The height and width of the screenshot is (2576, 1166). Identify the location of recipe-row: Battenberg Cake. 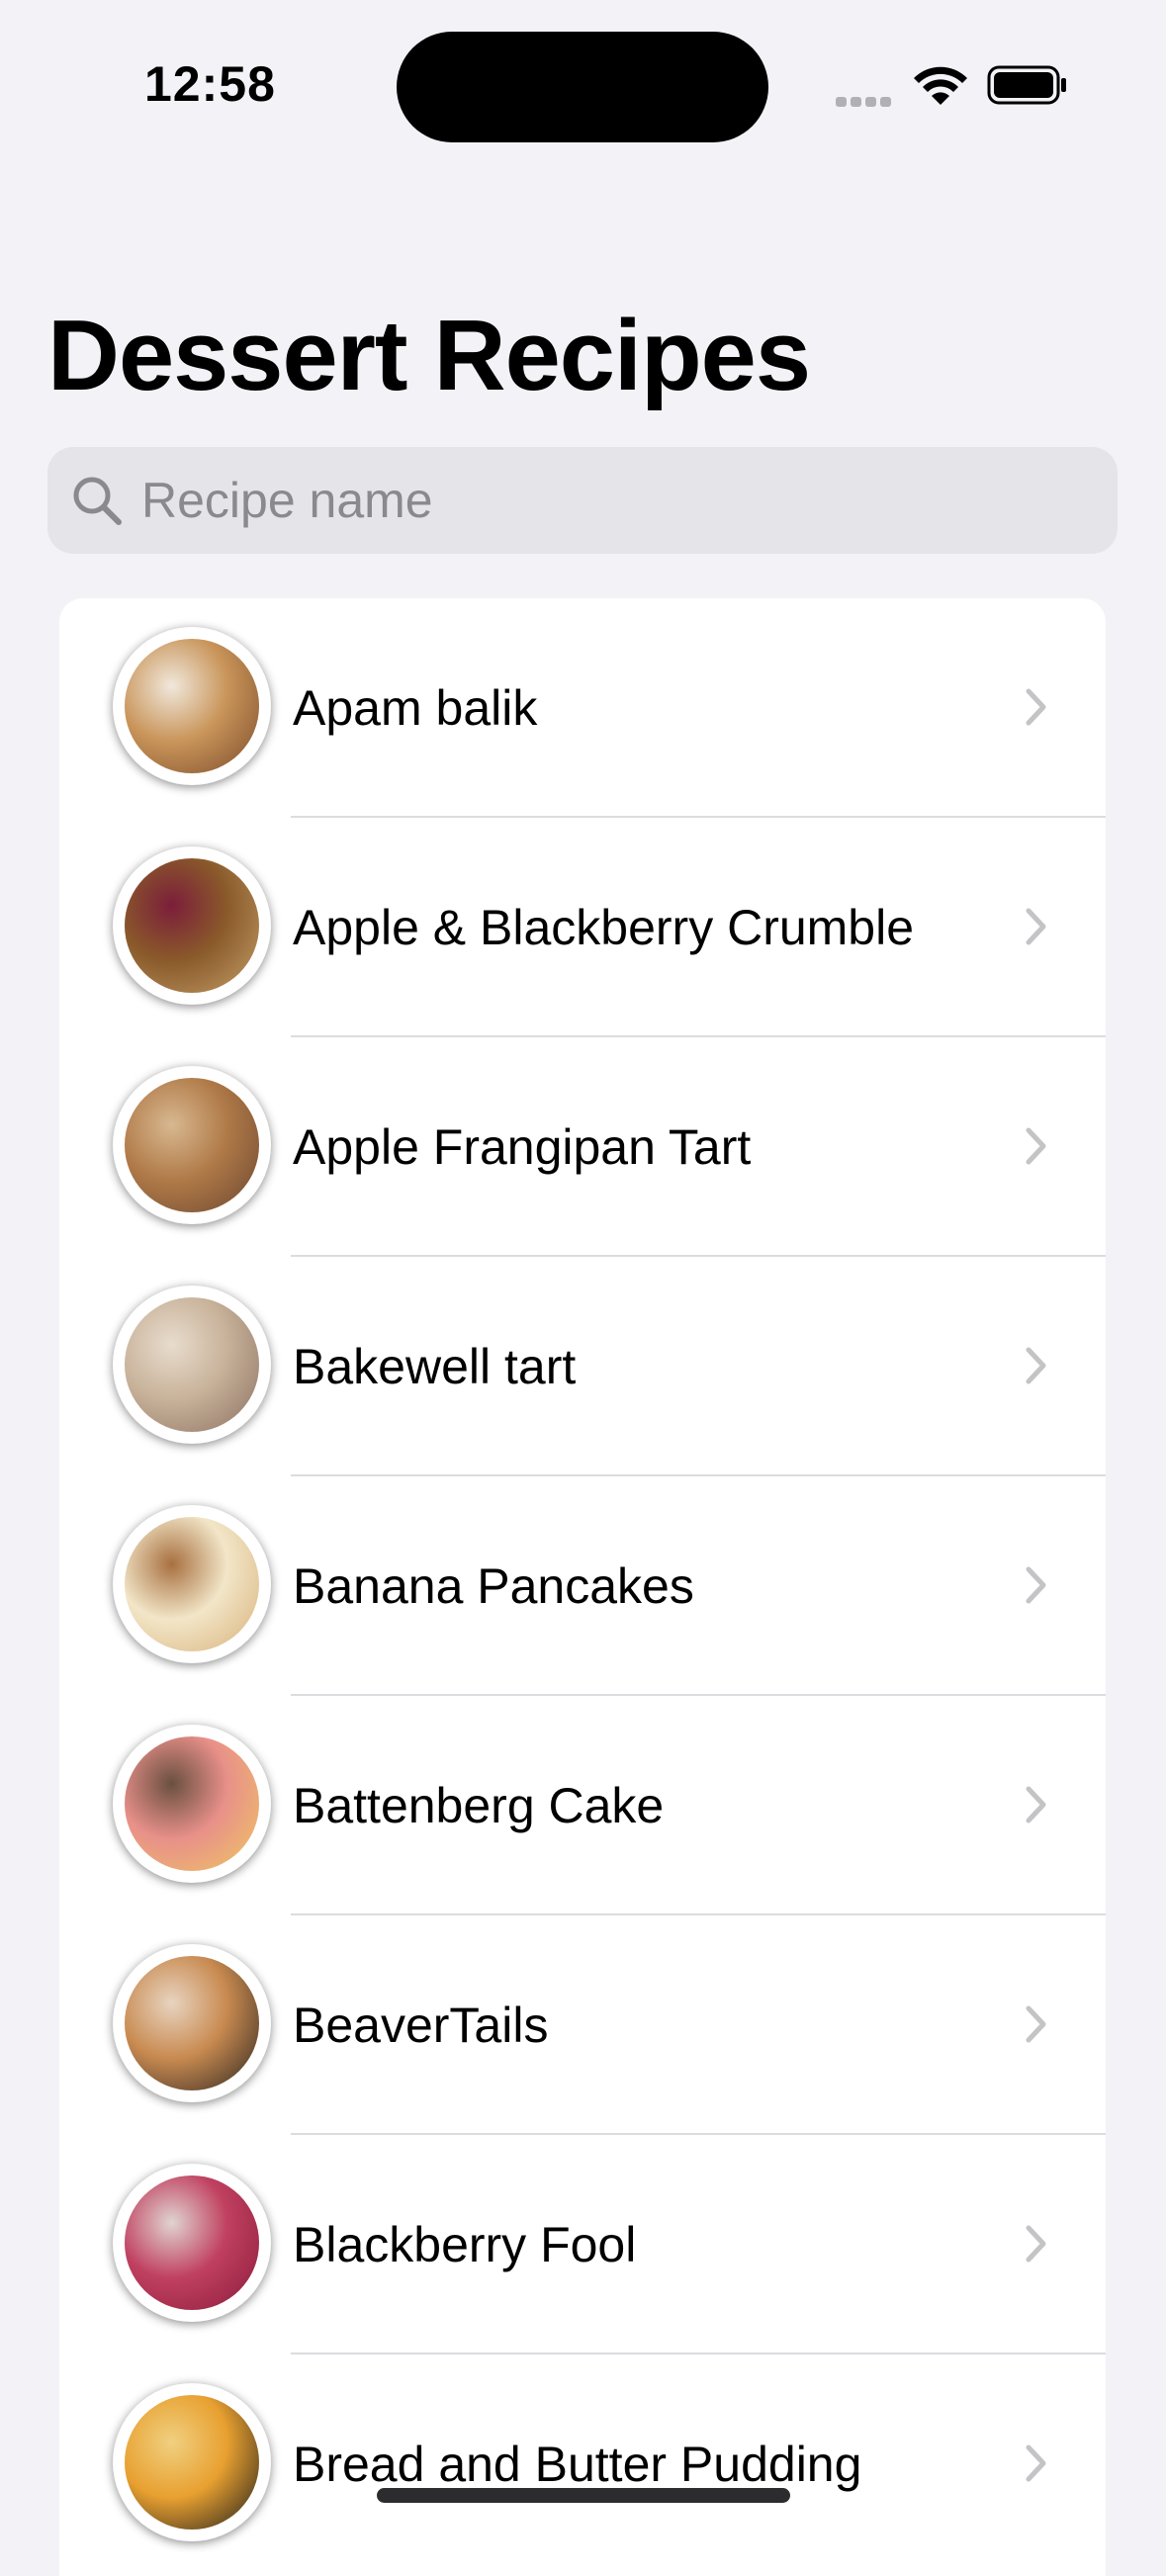
(582, 1805).